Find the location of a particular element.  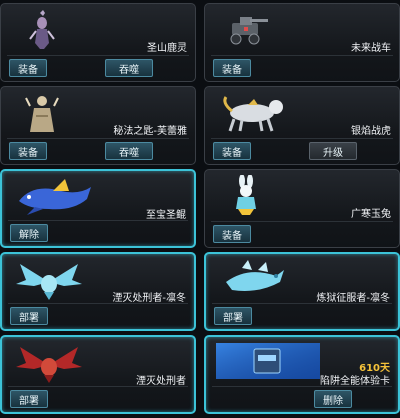

item-card-sacred-kun: 至宝圣鲲 解除 is located at coordinates (98, 208).